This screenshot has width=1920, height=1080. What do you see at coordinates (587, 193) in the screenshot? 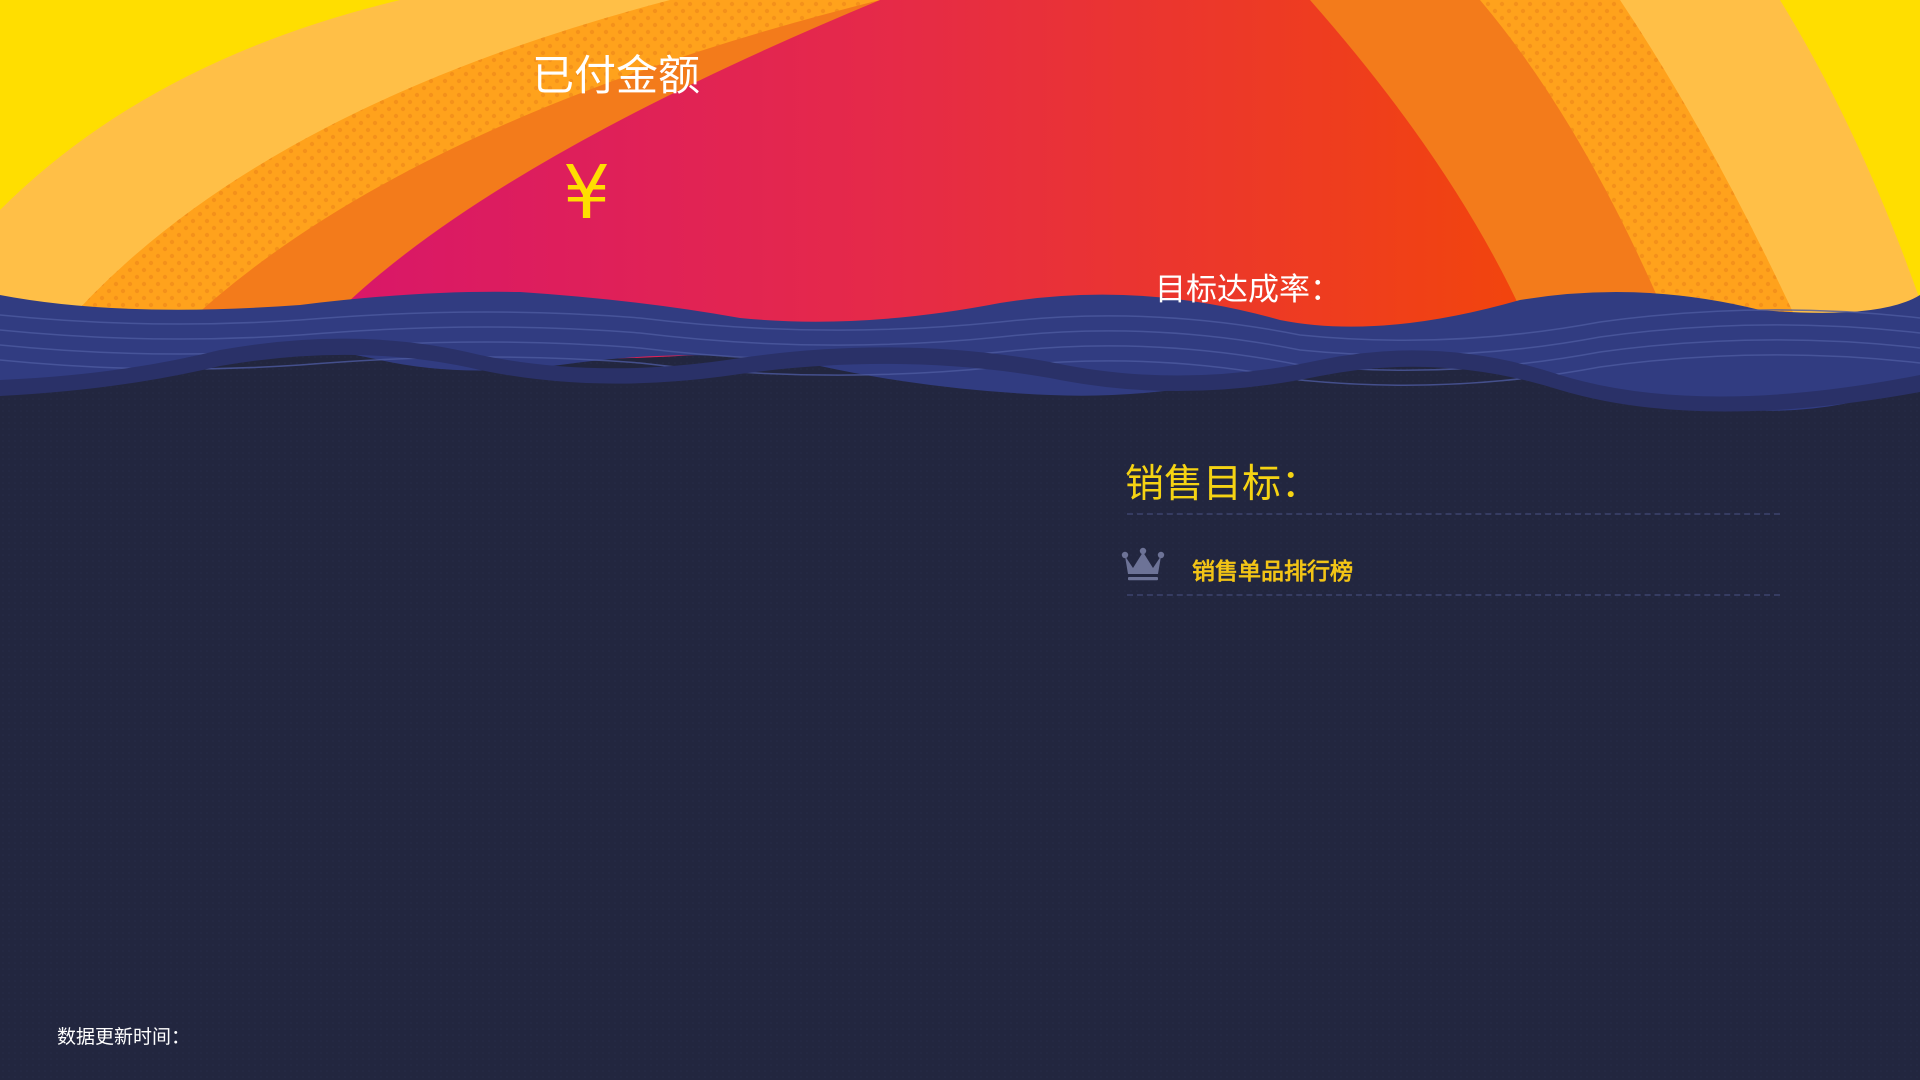
I see `currency-symbol: ¥` at bounding box center [587, 193].